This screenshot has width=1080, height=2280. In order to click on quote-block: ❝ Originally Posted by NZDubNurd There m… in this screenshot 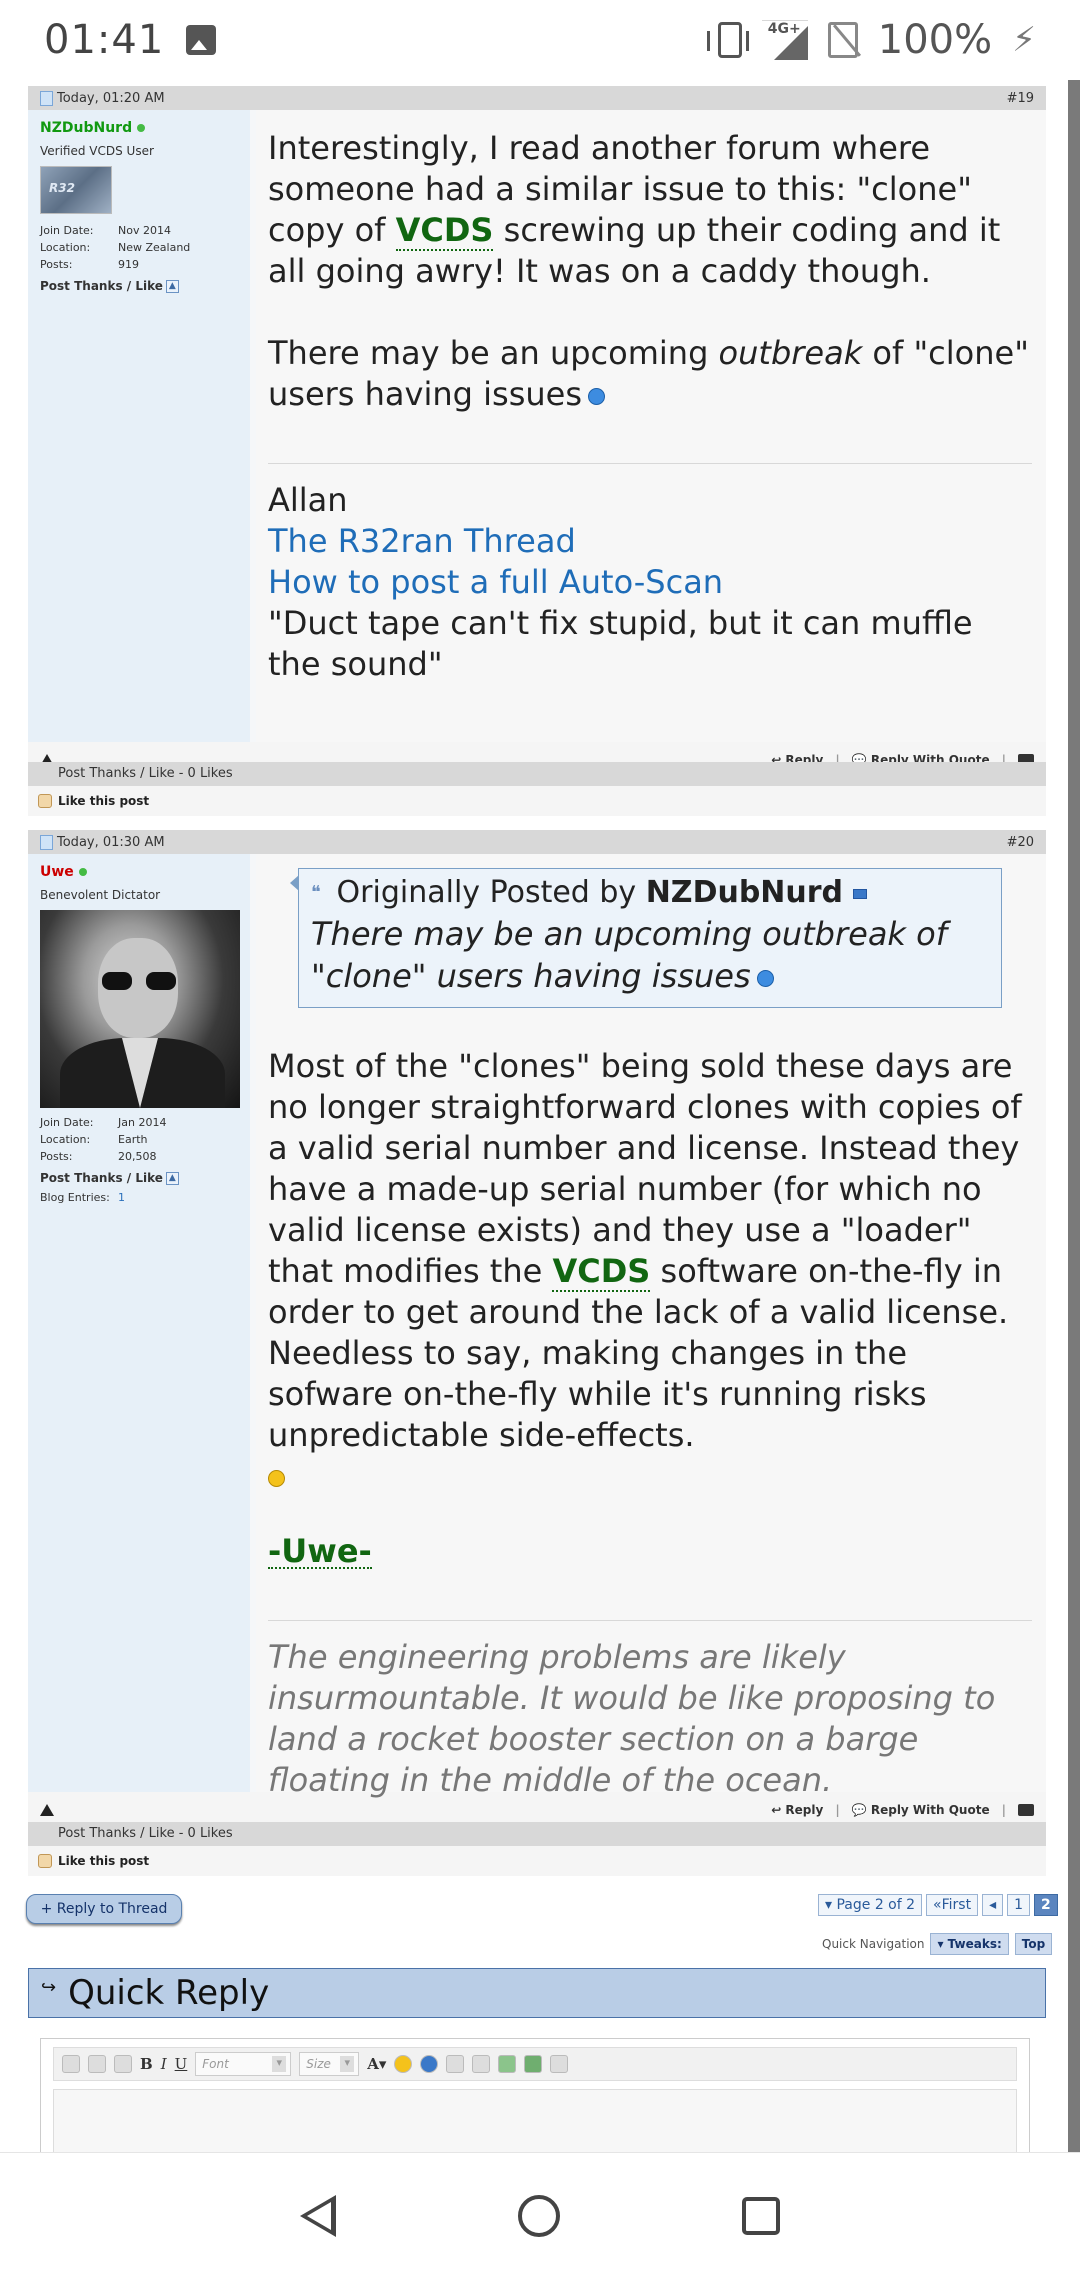, I will do `click(646, 938)`.